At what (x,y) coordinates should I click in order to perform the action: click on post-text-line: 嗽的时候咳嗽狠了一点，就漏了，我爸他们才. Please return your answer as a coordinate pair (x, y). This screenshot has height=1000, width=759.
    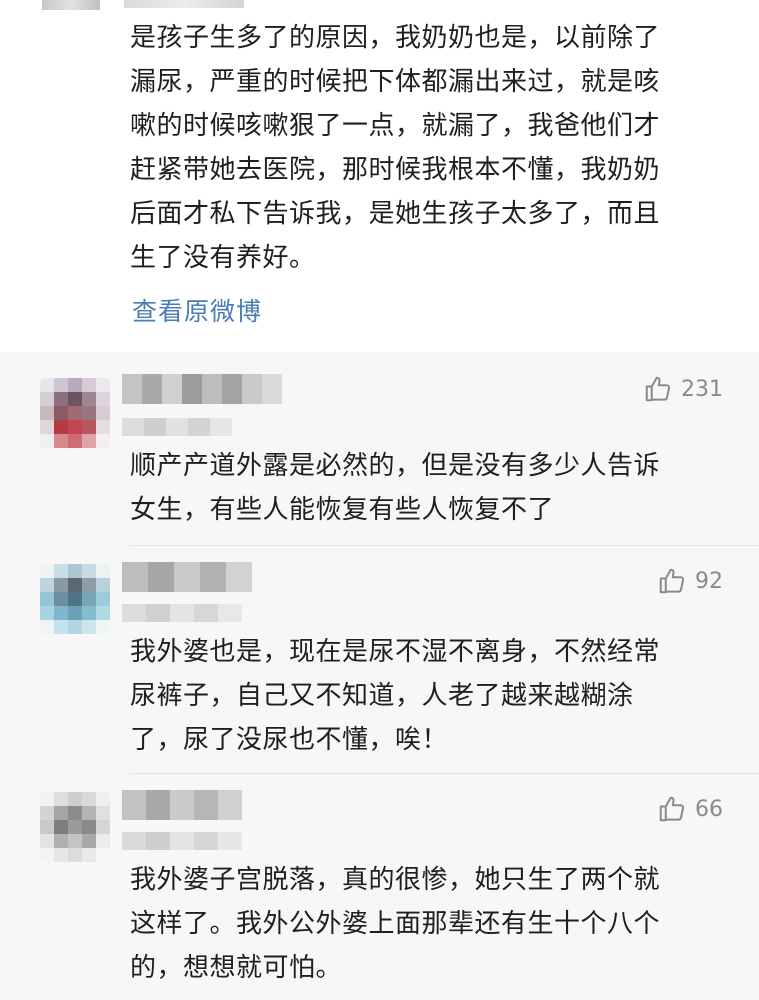
    Looking at the image, I should click on (395, 126).